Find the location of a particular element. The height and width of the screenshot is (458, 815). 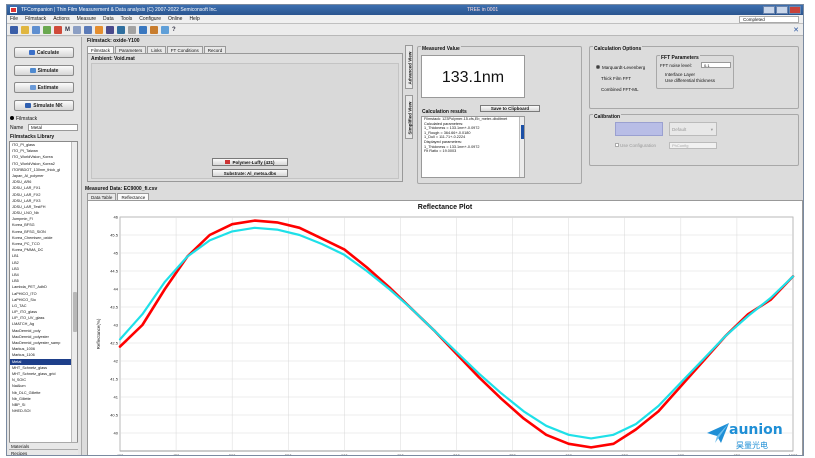

tab-filmstack: Filmstack is located at coordinates (100, 49).